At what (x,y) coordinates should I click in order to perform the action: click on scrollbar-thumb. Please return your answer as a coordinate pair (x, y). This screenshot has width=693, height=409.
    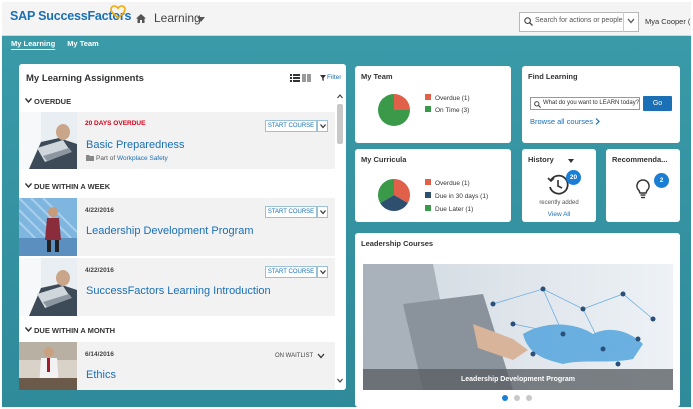
    Looking at the image, I should click on (340, 124).